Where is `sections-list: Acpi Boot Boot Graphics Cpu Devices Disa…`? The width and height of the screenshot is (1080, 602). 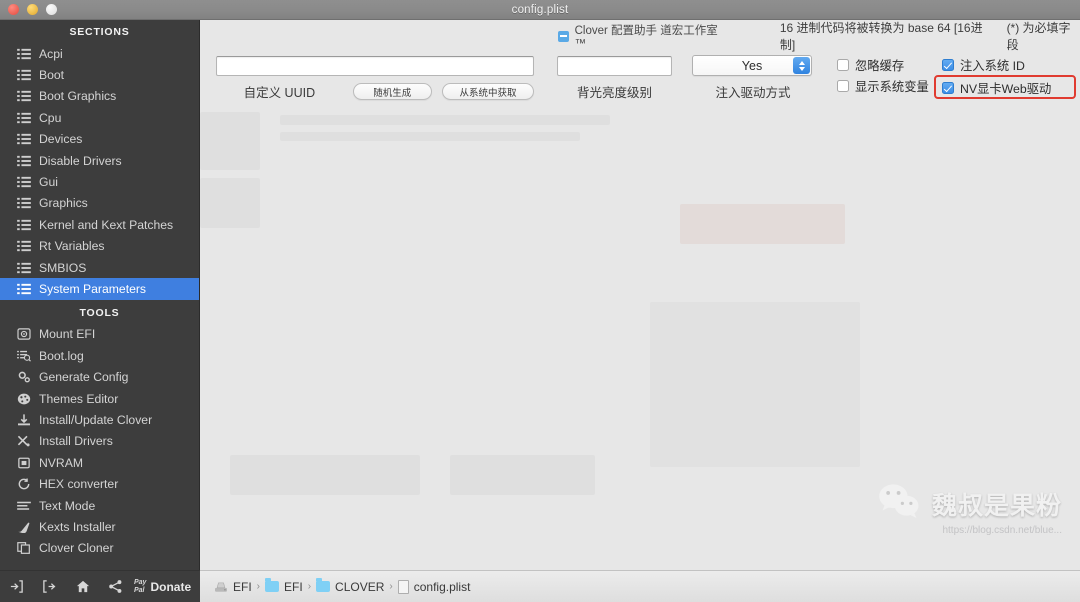 sections-list: Acpi Boot Boot Graphics Cpu Devices Disa… is located at coordinates (99, 171).